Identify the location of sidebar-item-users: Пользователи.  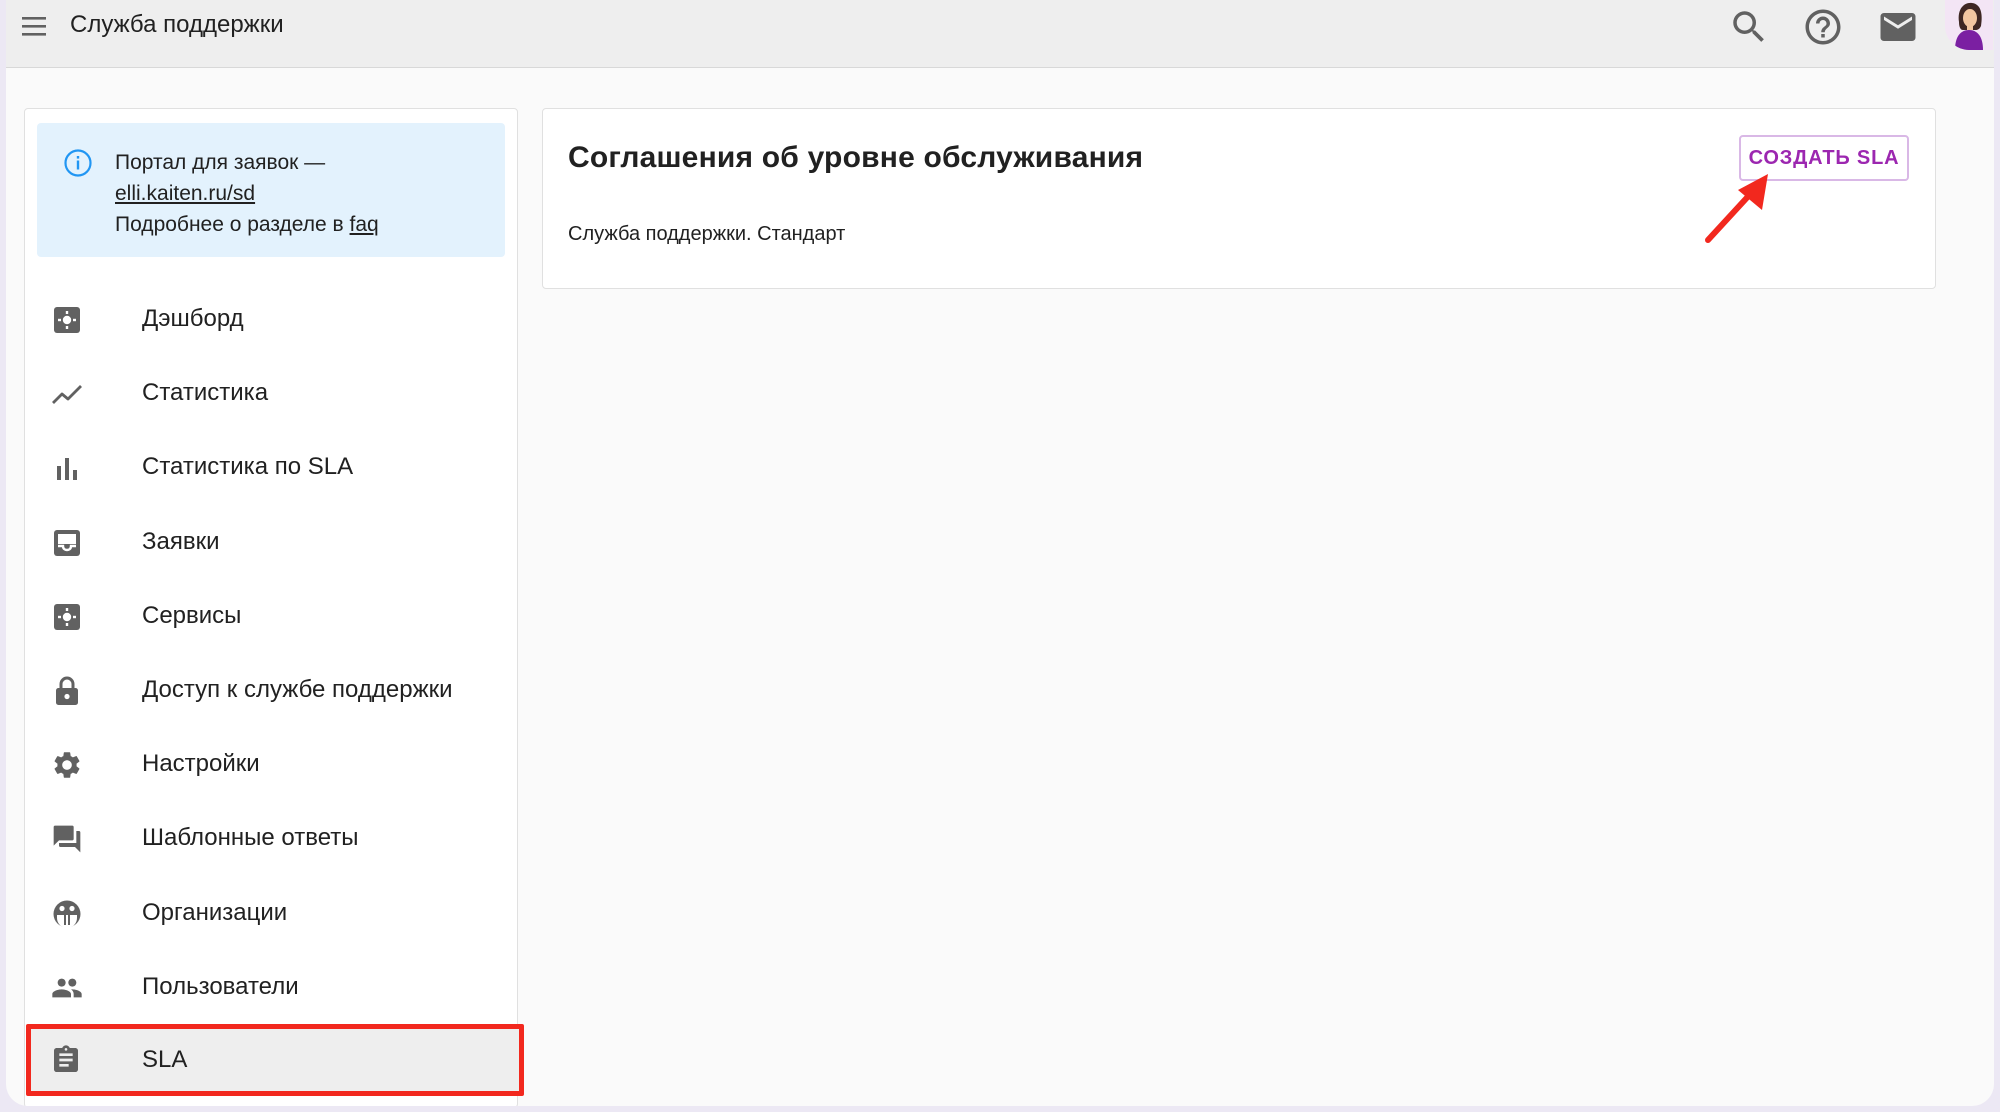
(272, 987).